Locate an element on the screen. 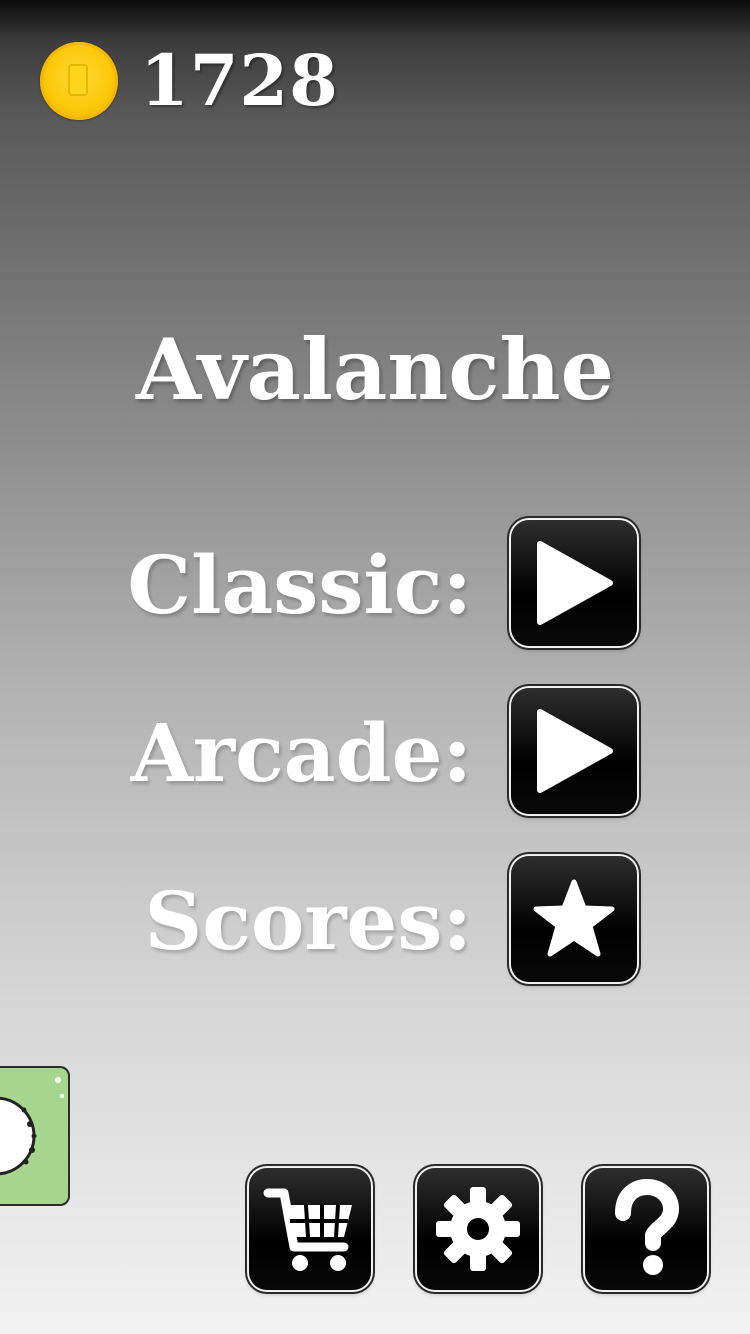  help-button is located at coordinates (646, 1229).